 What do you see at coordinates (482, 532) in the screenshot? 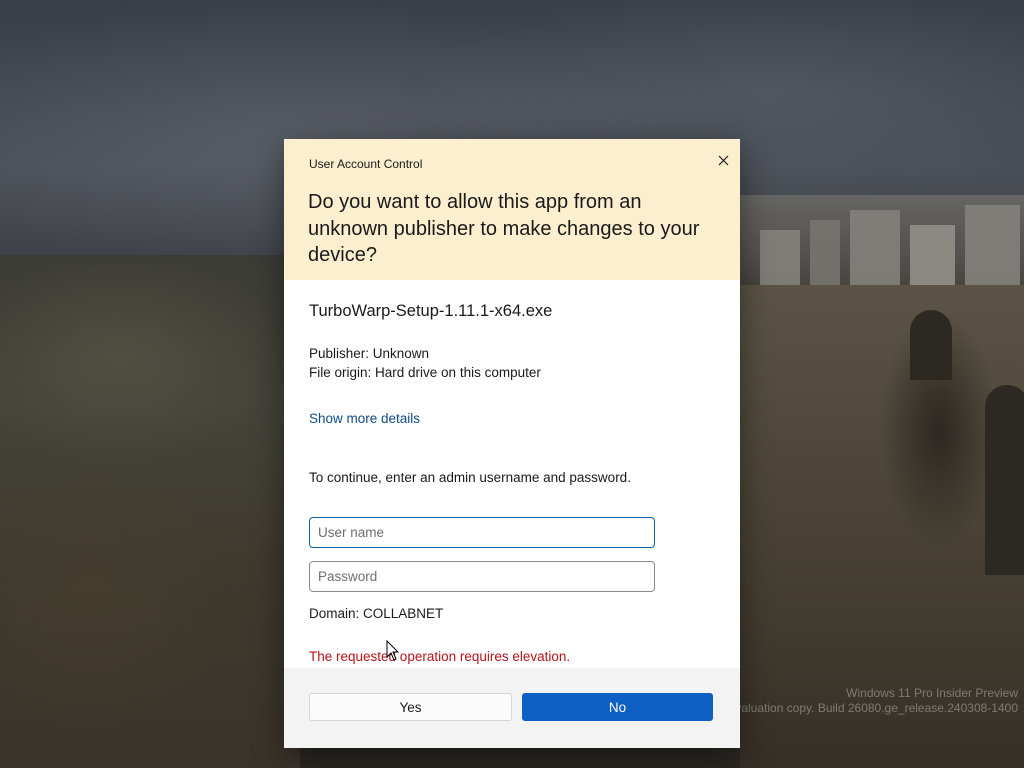
I see `username-input` at bounding box center [482, 532].